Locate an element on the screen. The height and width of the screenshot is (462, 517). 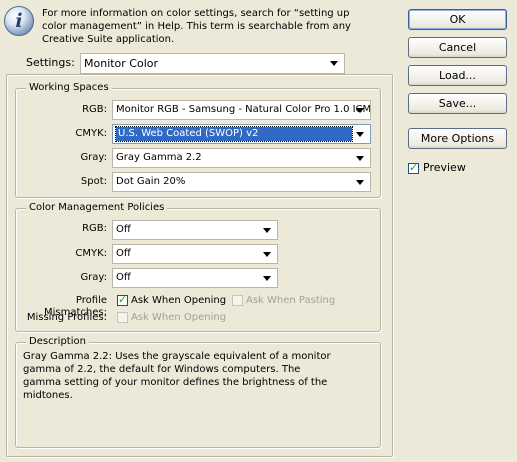
description-title: Description is located at coordinates (57, 342).